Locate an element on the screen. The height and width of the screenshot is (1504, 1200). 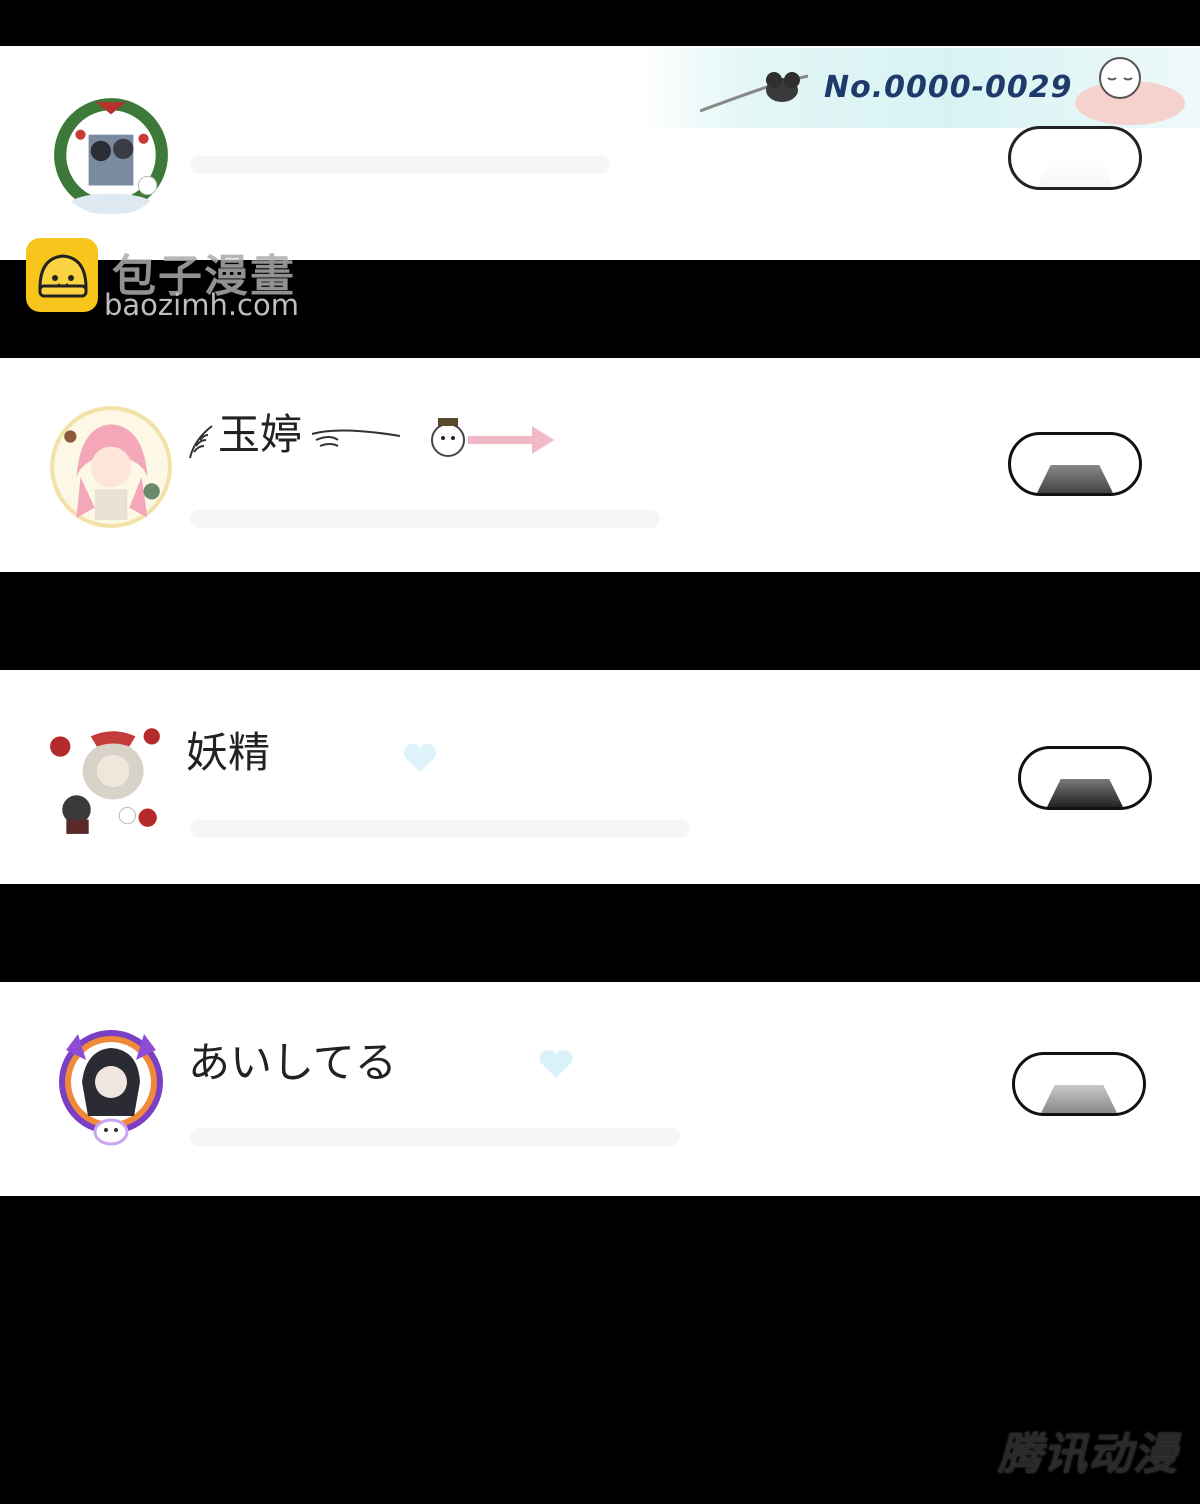
sleeping-character-icon is located at coordinates (1130, 91).